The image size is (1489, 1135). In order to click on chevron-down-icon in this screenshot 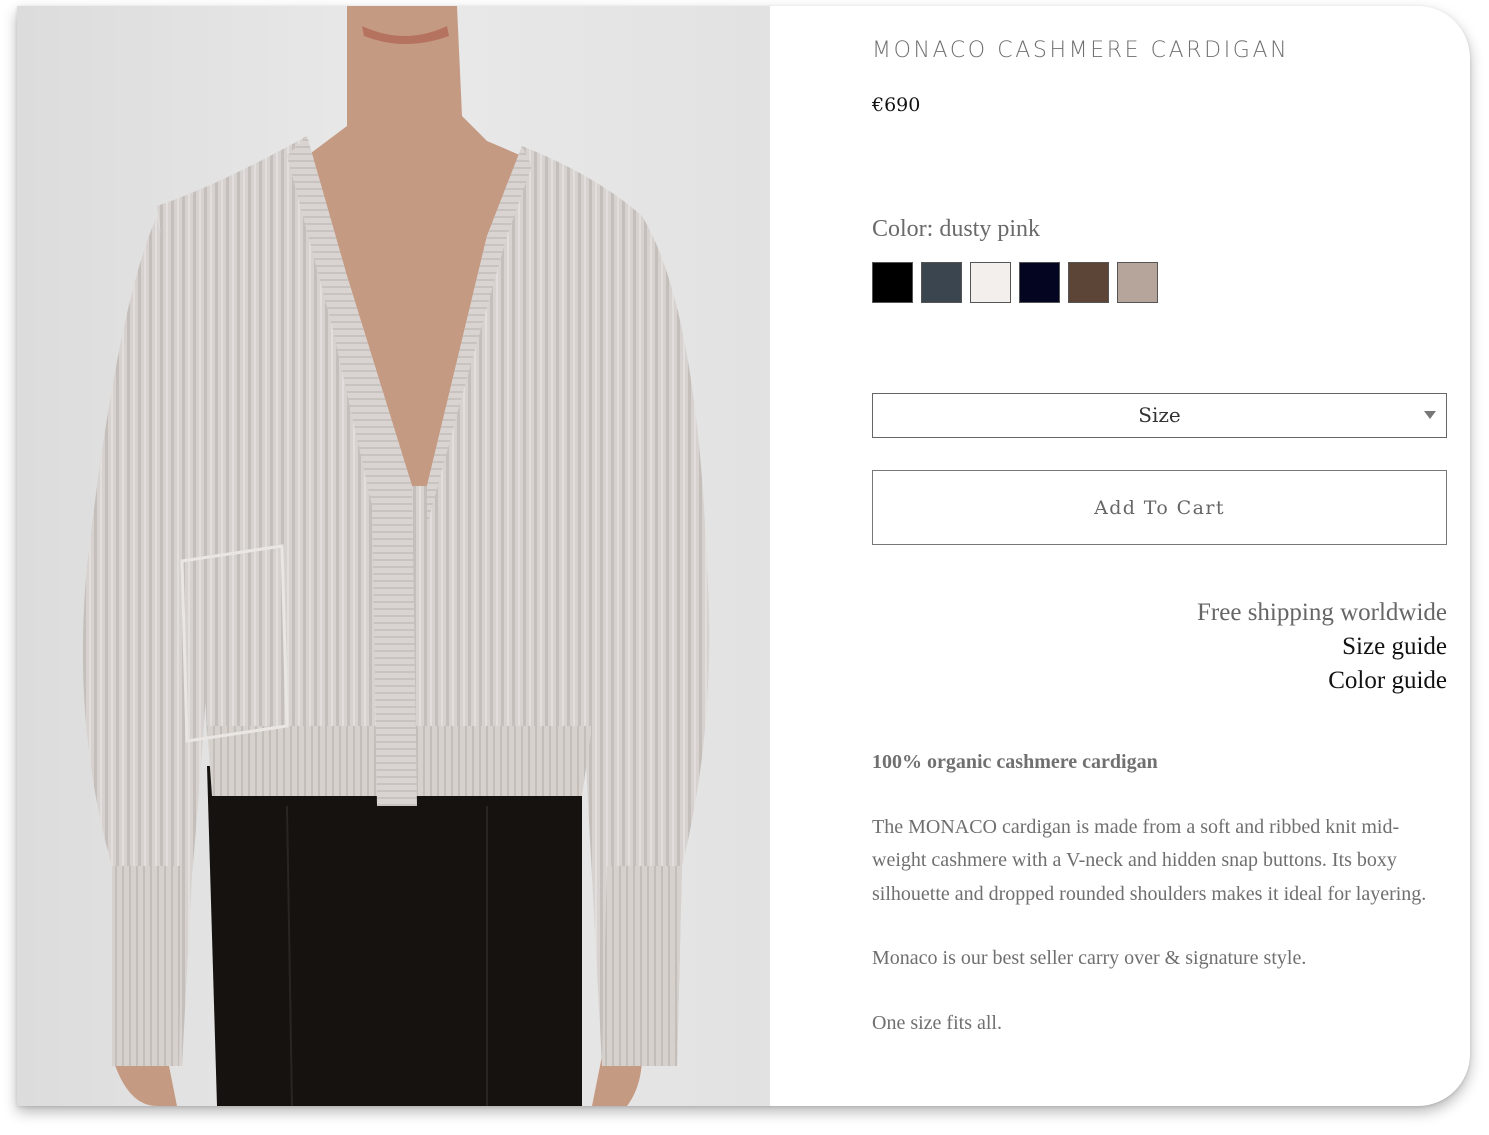, I will do `click(1430, 415)`.